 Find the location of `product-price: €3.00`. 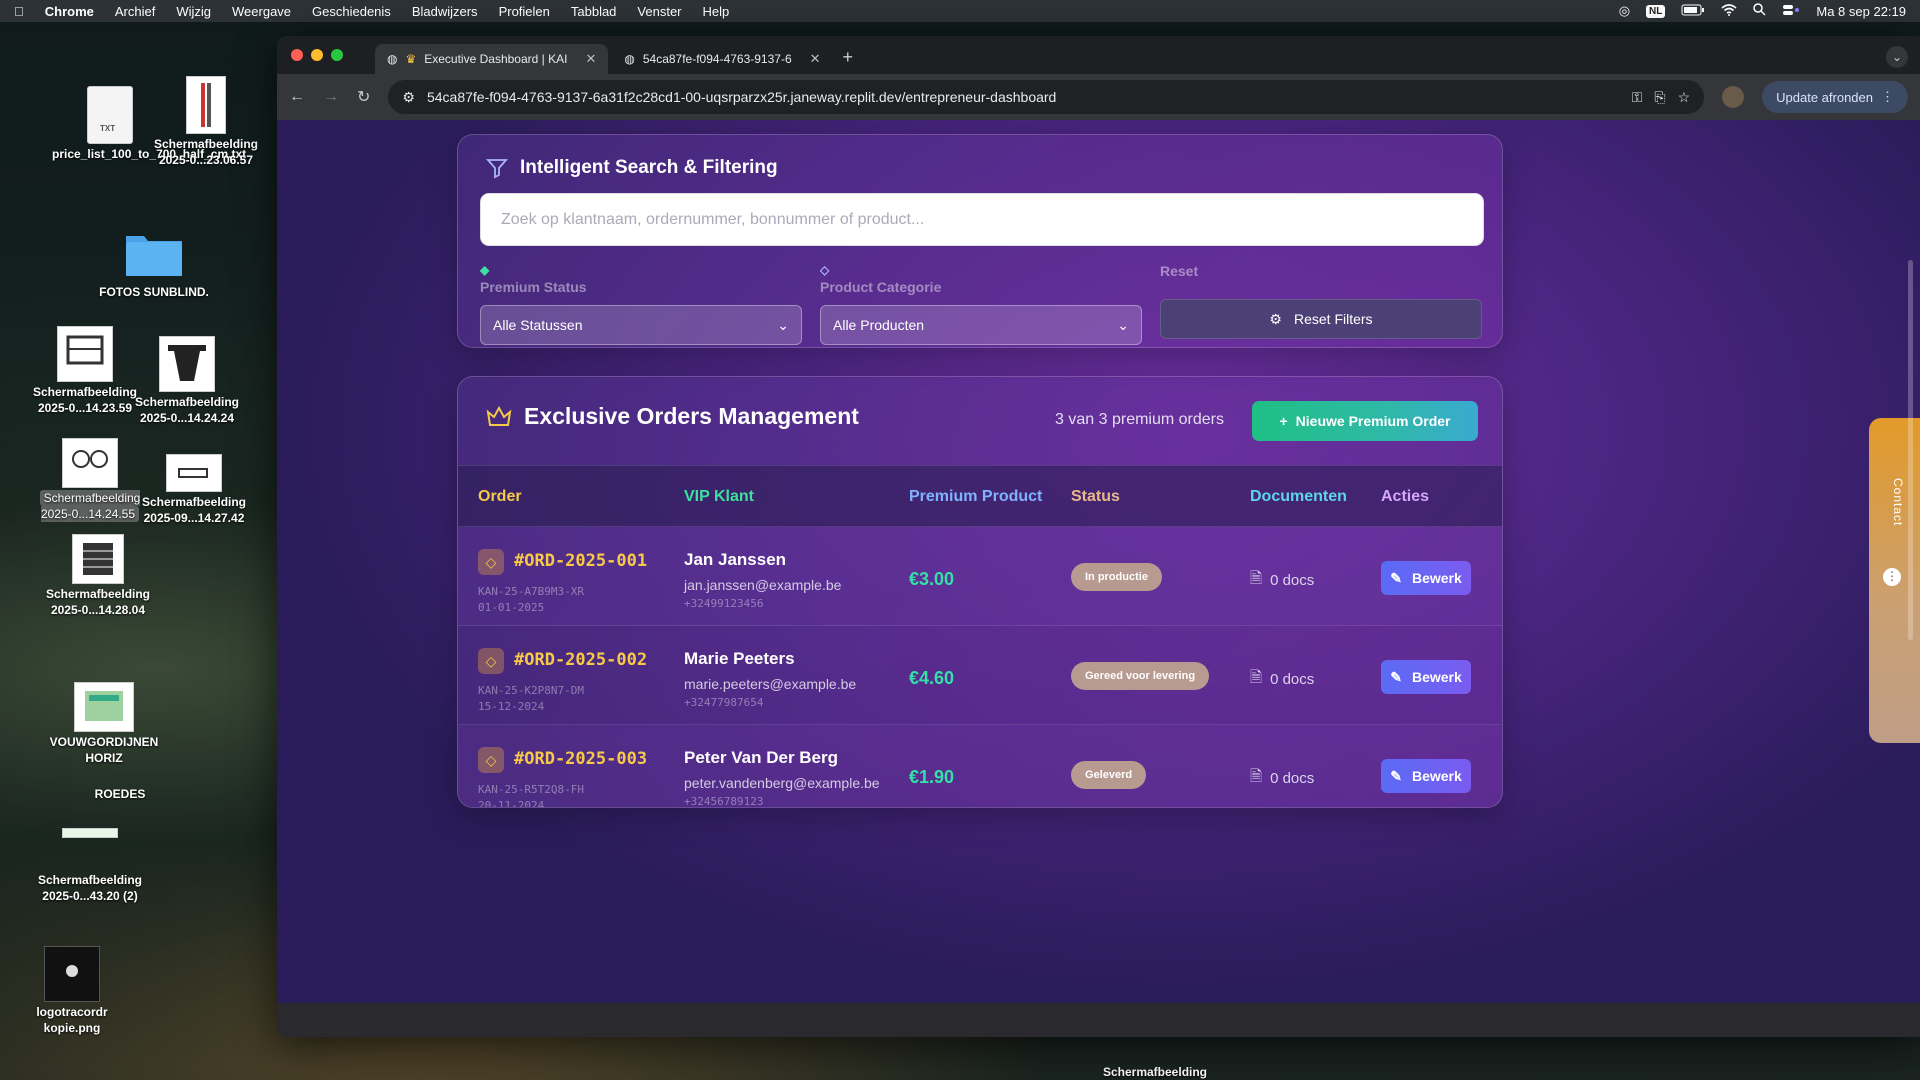

product-price: €3.00 is located at coordinates (932, 579).